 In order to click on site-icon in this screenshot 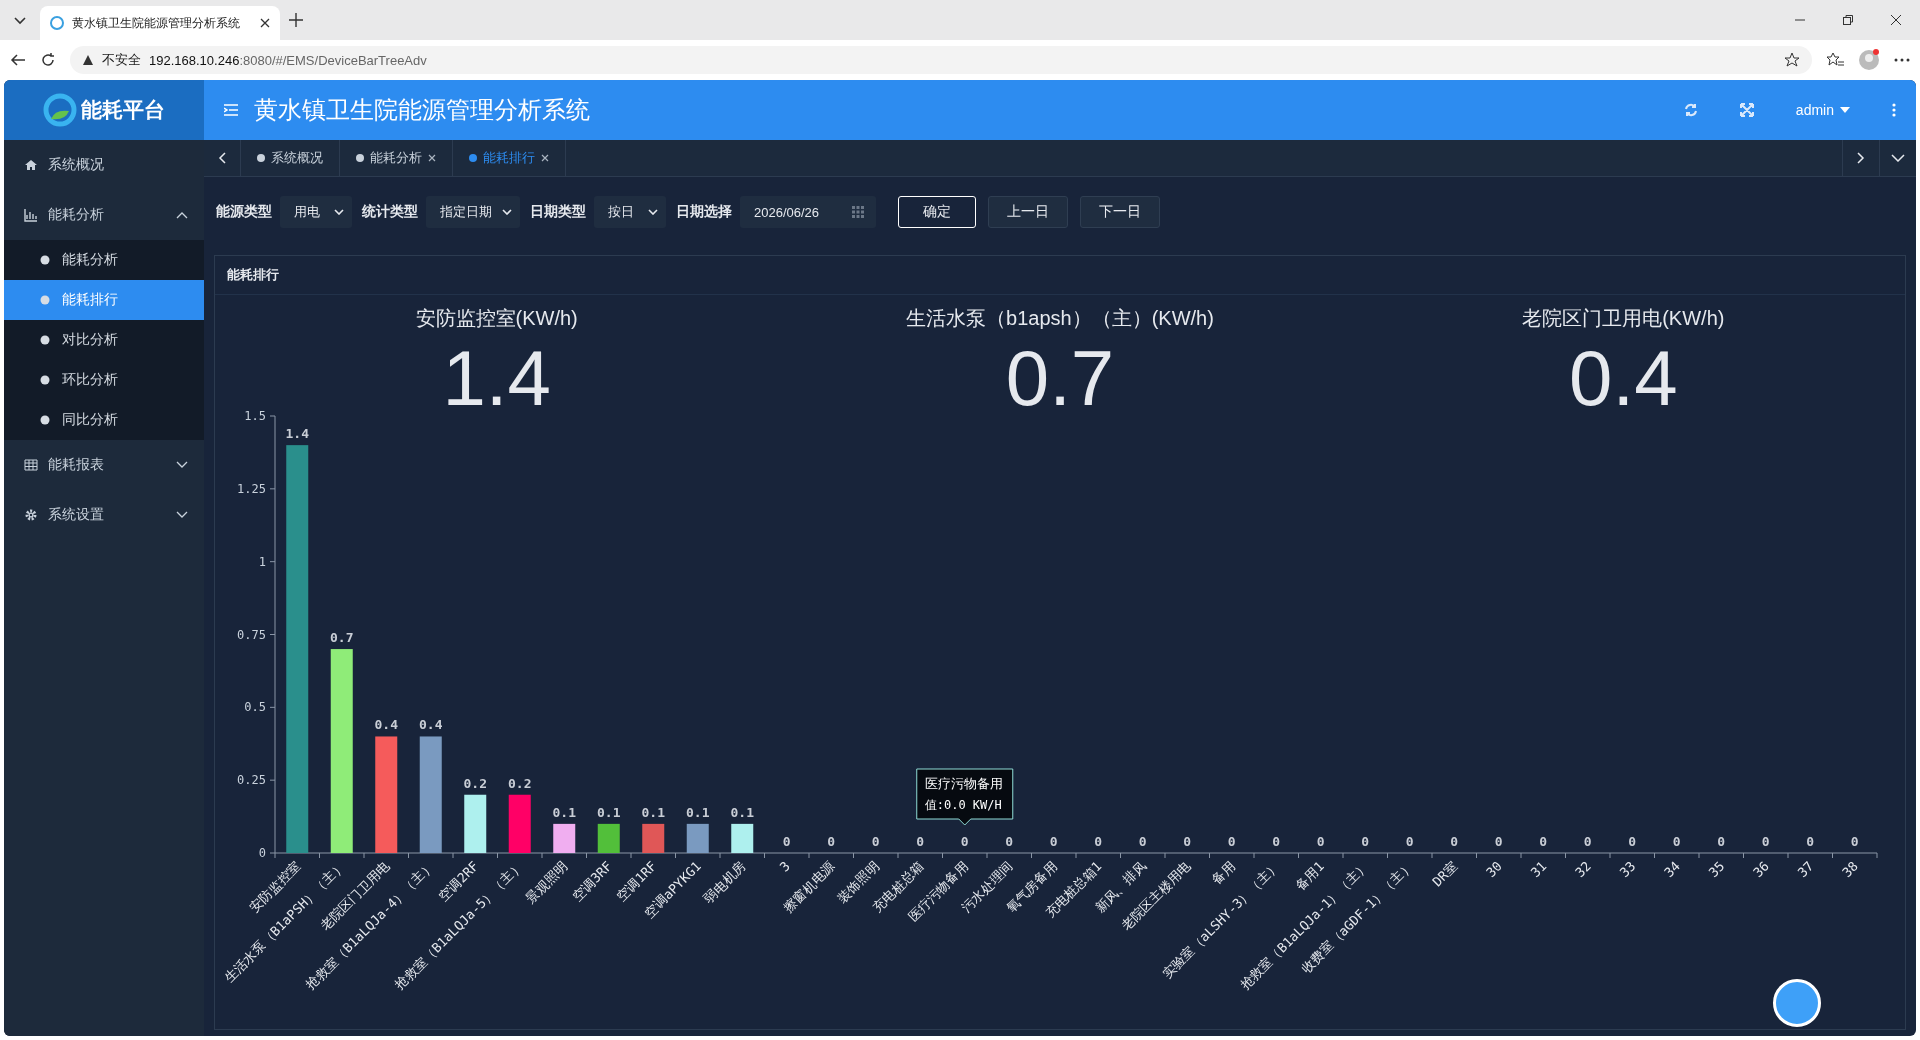, I will do `click(57, 23)`.